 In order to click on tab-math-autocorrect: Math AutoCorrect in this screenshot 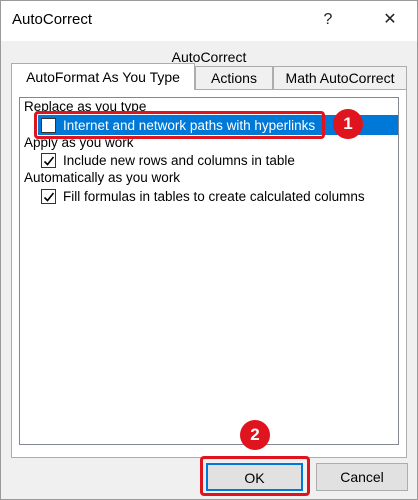, I will do `click(340, 77)`.